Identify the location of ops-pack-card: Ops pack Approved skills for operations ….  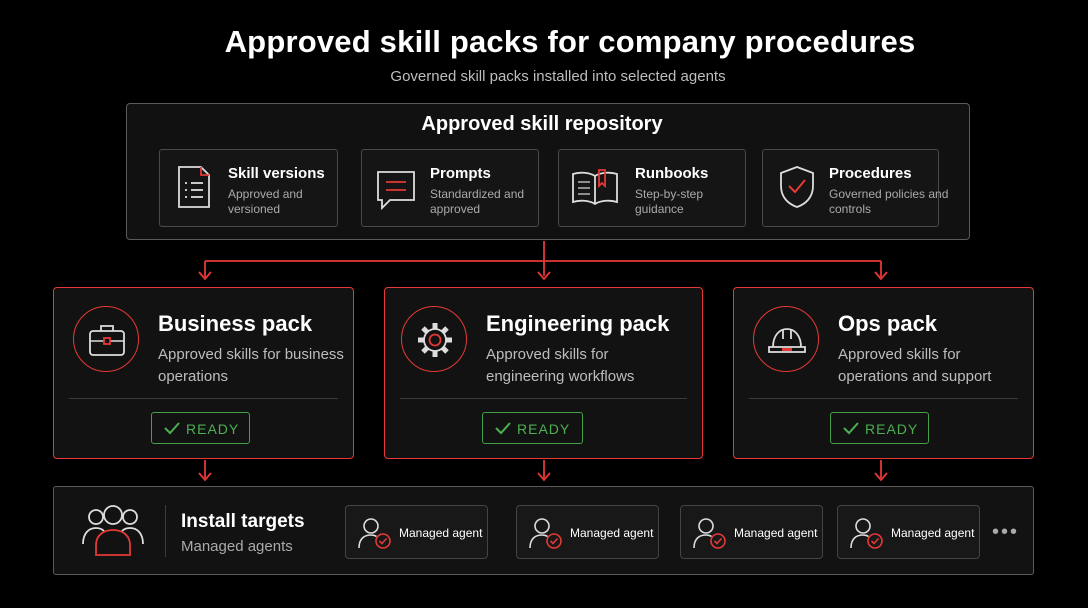
(883, 373).